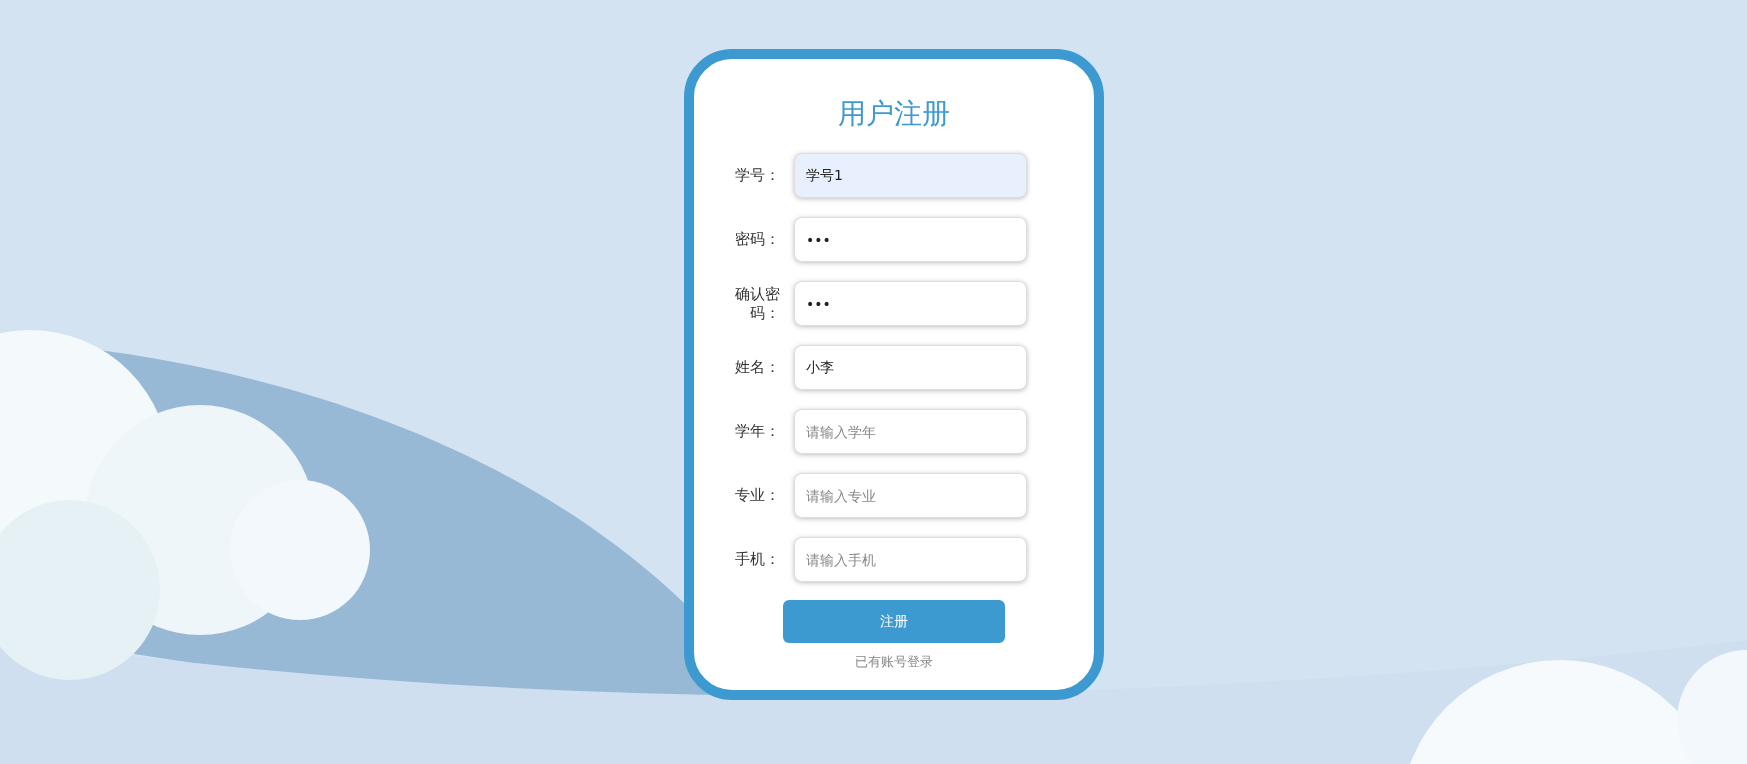 Image resolution: width=1747 pixels, height=764 pixels. Describe the element at coordinates (910, 559) in the screenshot. I see `input-field: 请输入手机` at that location.